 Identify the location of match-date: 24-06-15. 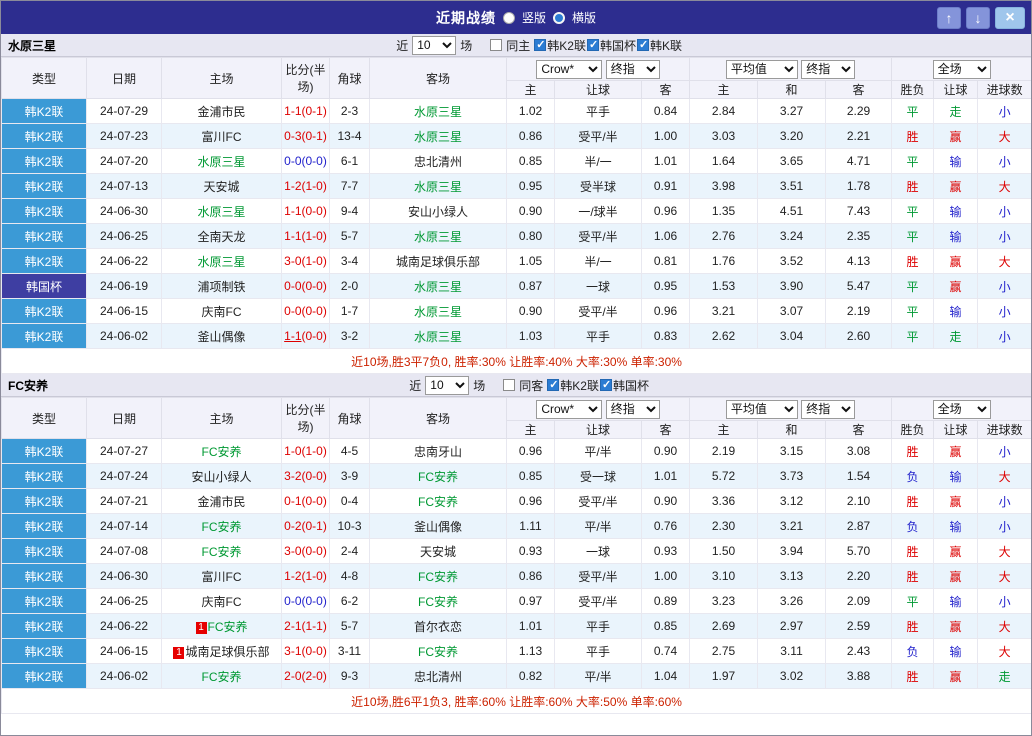
(124, 651).